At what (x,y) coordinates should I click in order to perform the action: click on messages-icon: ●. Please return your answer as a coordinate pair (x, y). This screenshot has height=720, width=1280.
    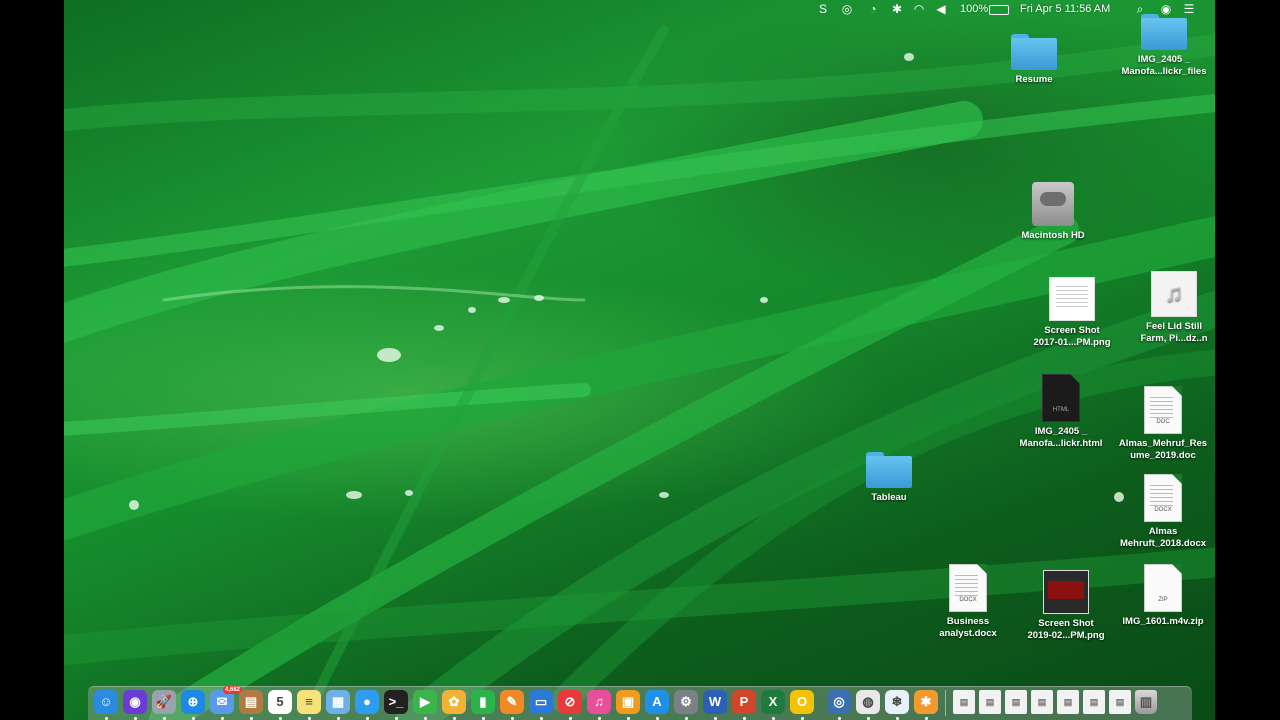
    Looking at the image, I should click on (367, 702).